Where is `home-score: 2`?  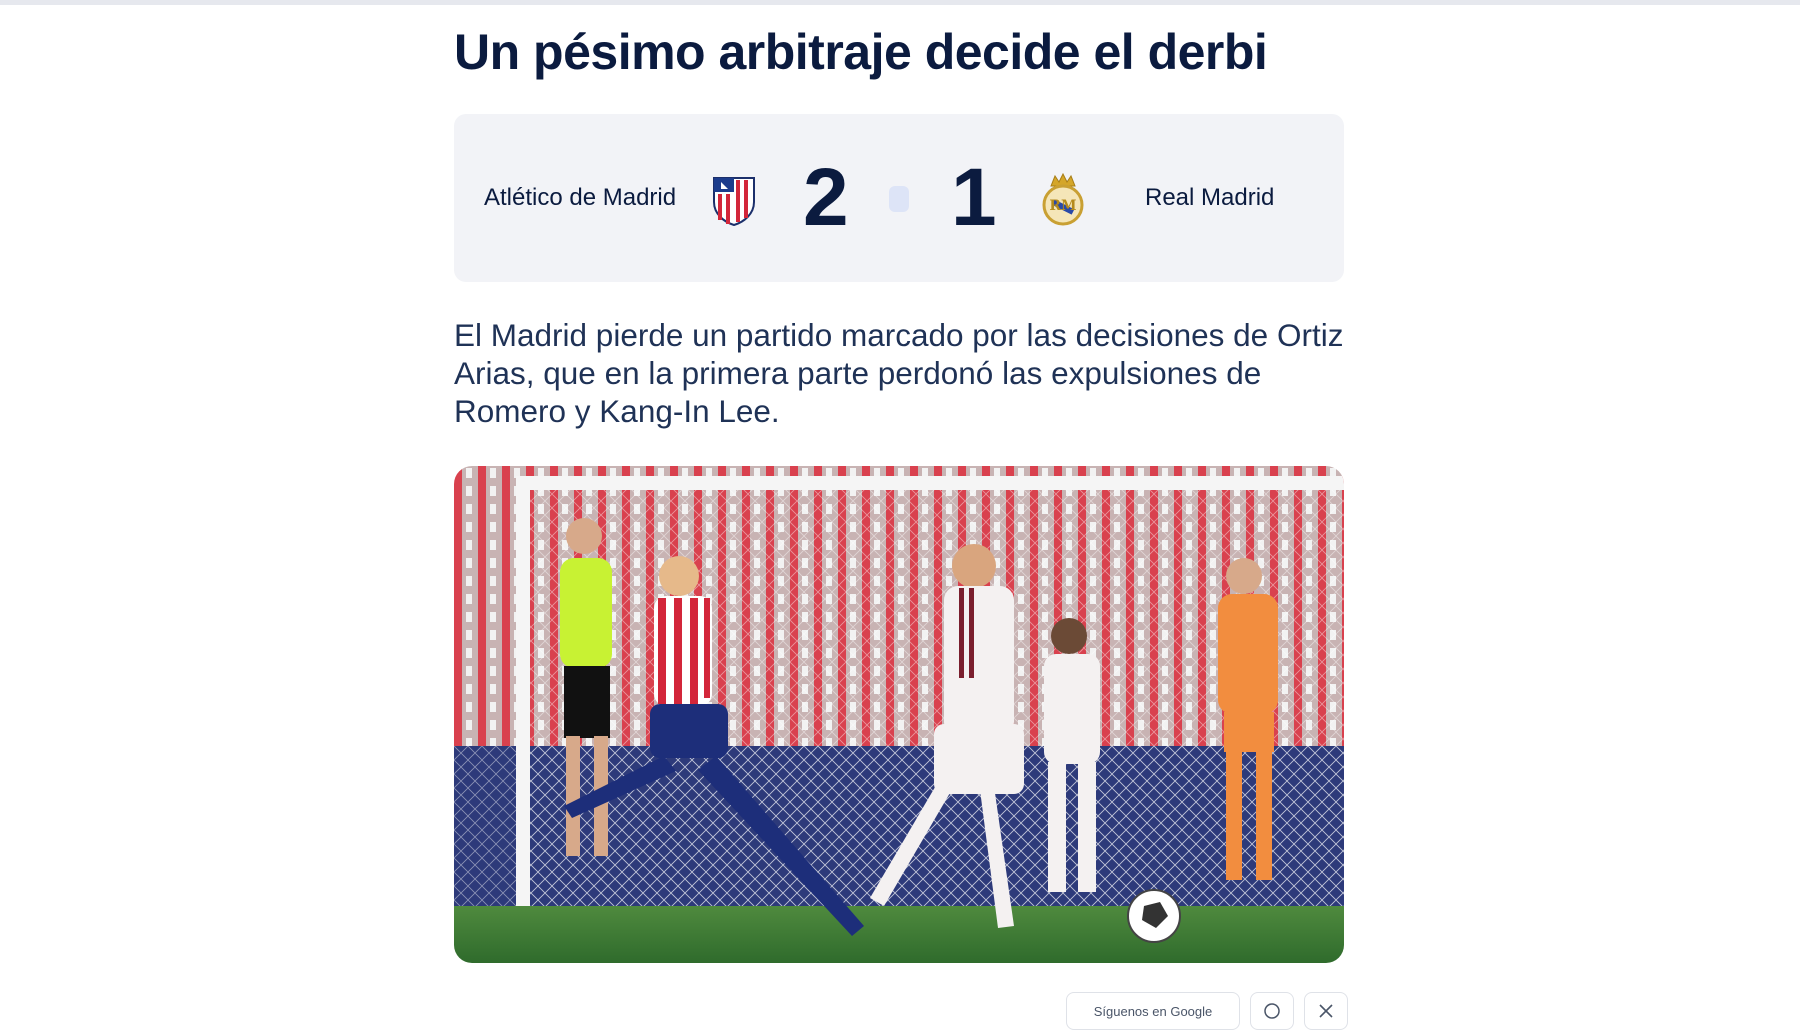
home-score: 2 is located at coordinates (826, 197).